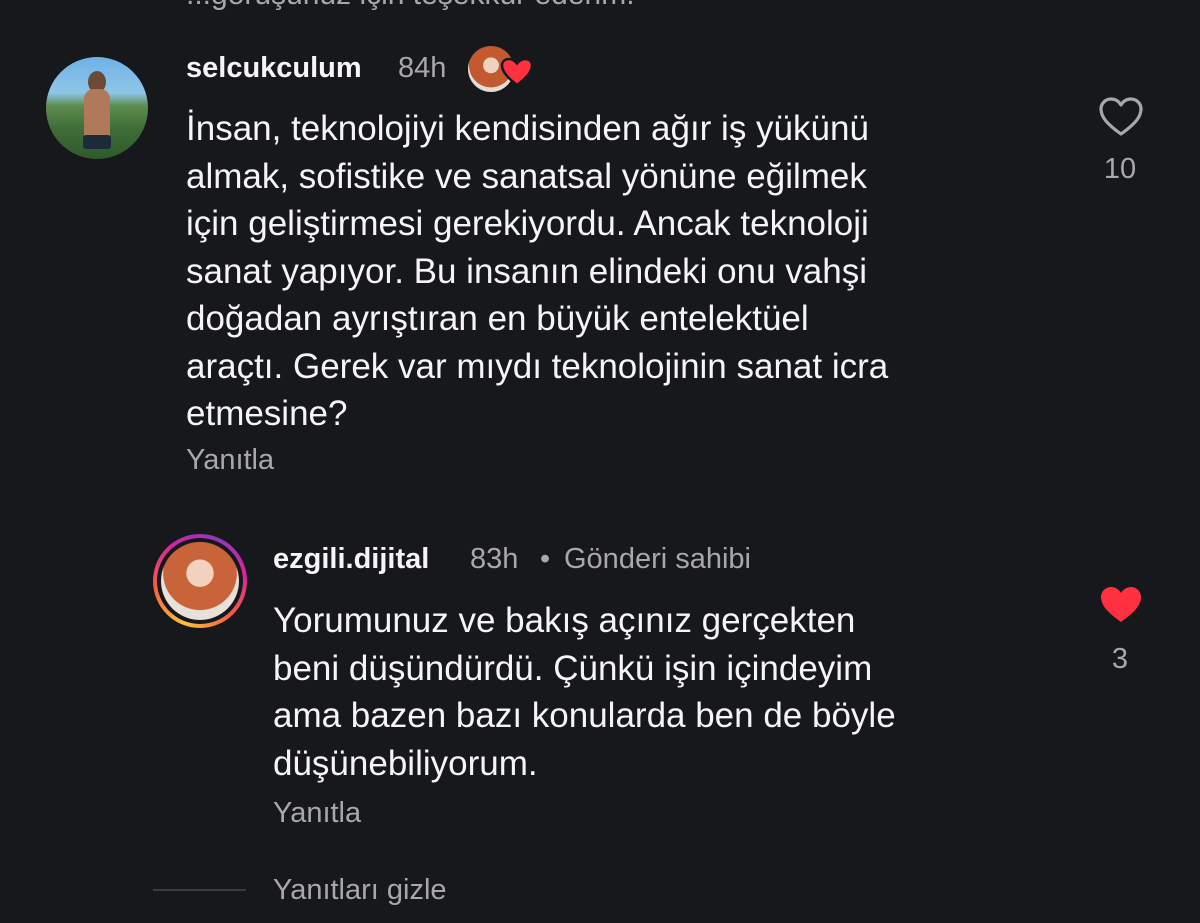 This screenshot has height=923, width=1200. What do you see at coordinates (422, 68) in the screenshot?
I see `comment-timestamp: 84h` at bounding box center [422, 68].